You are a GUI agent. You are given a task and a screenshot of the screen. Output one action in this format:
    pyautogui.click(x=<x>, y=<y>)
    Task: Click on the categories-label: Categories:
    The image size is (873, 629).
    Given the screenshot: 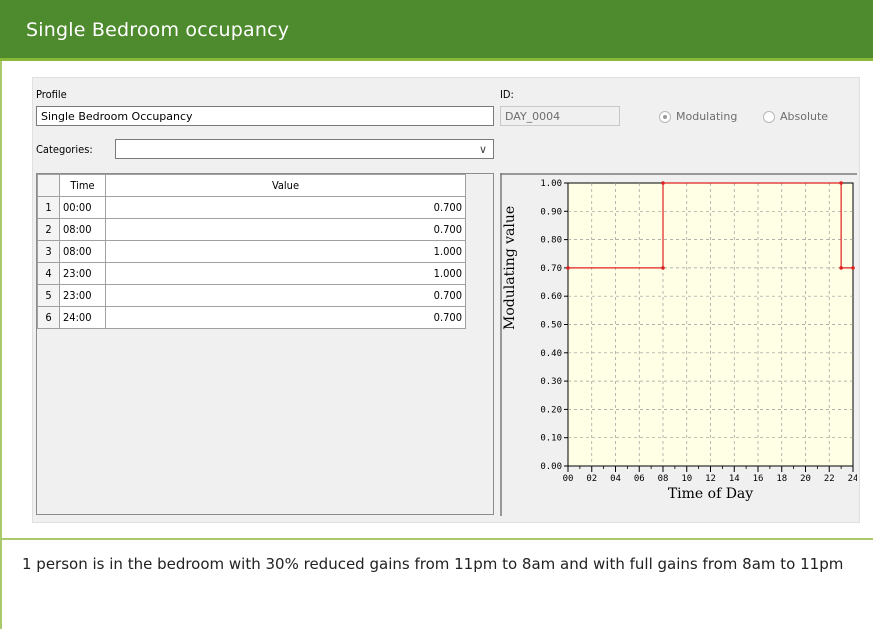 What is the action you would take?
    pyautogui.click(x=64, y=149)
    